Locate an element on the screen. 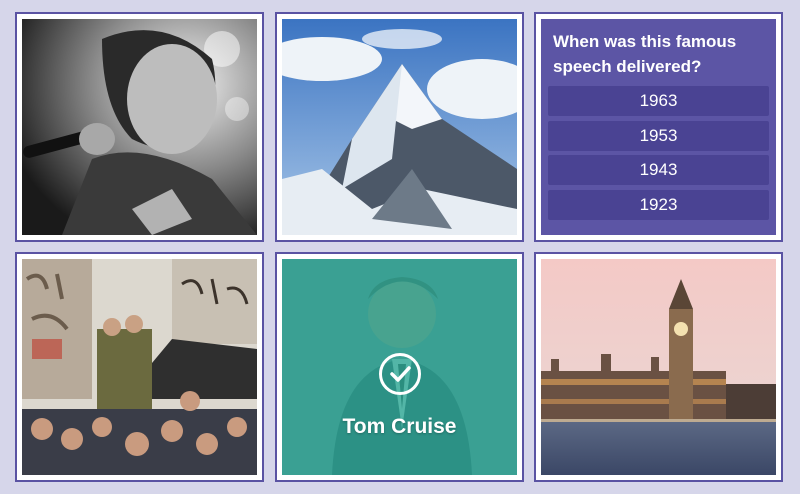 This screenshot has height=494, width=800. singer-photo is located at coordinates (139, 127).